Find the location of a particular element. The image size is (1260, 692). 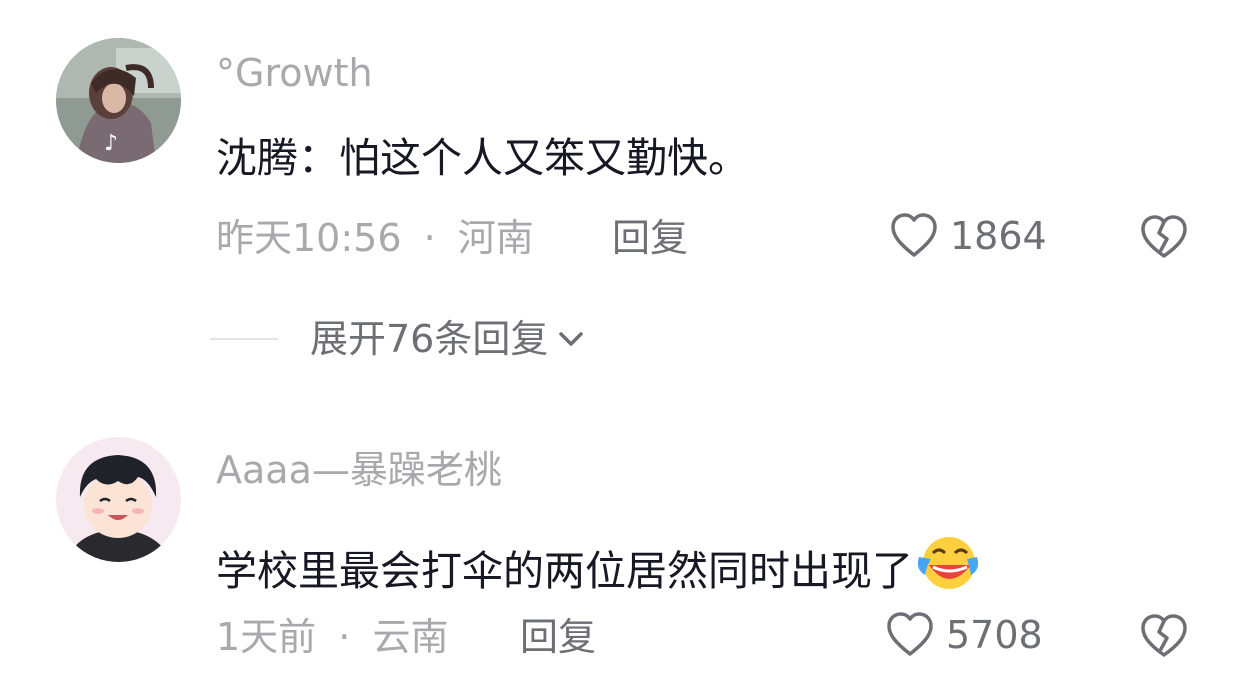

broken-heart-icon is located at coordinates (1164, 635).